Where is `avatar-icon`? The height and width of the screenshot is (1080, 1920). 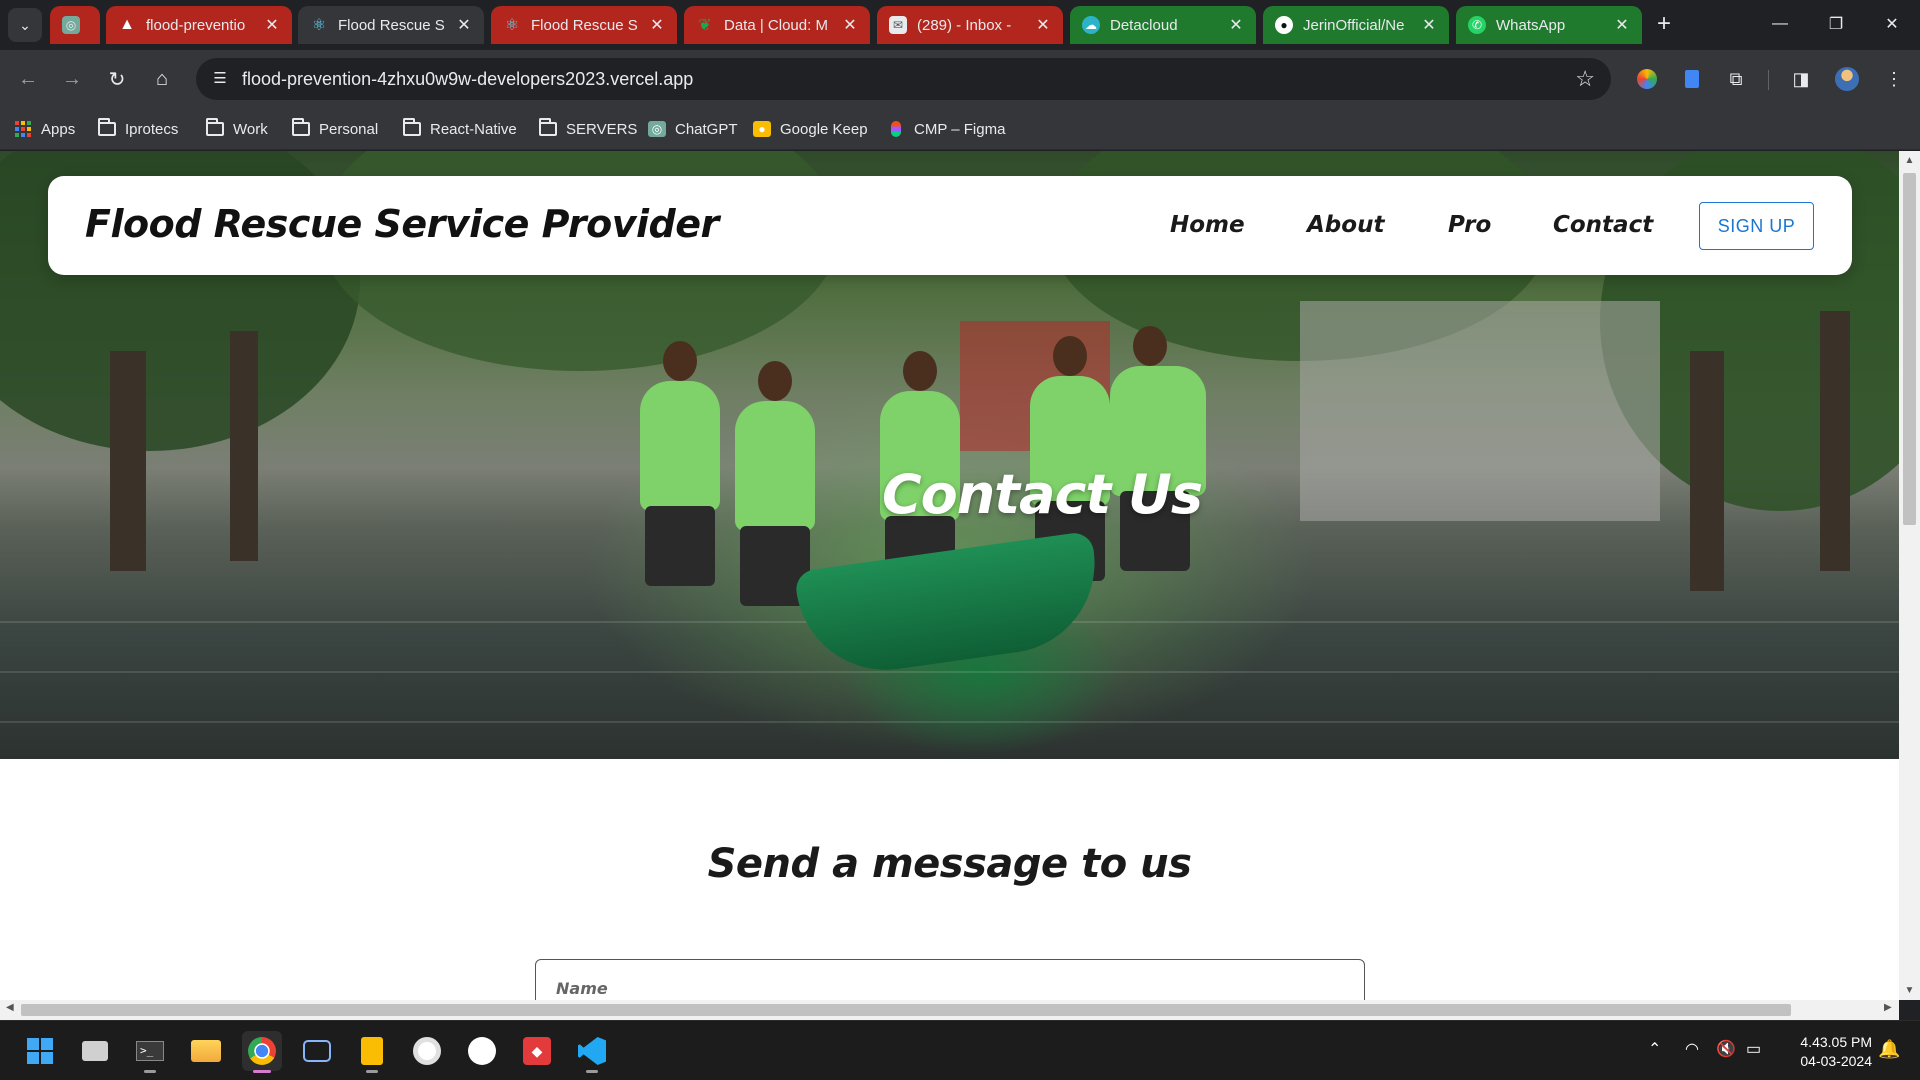 avatar-icon is located at coordinates (1847, 79).